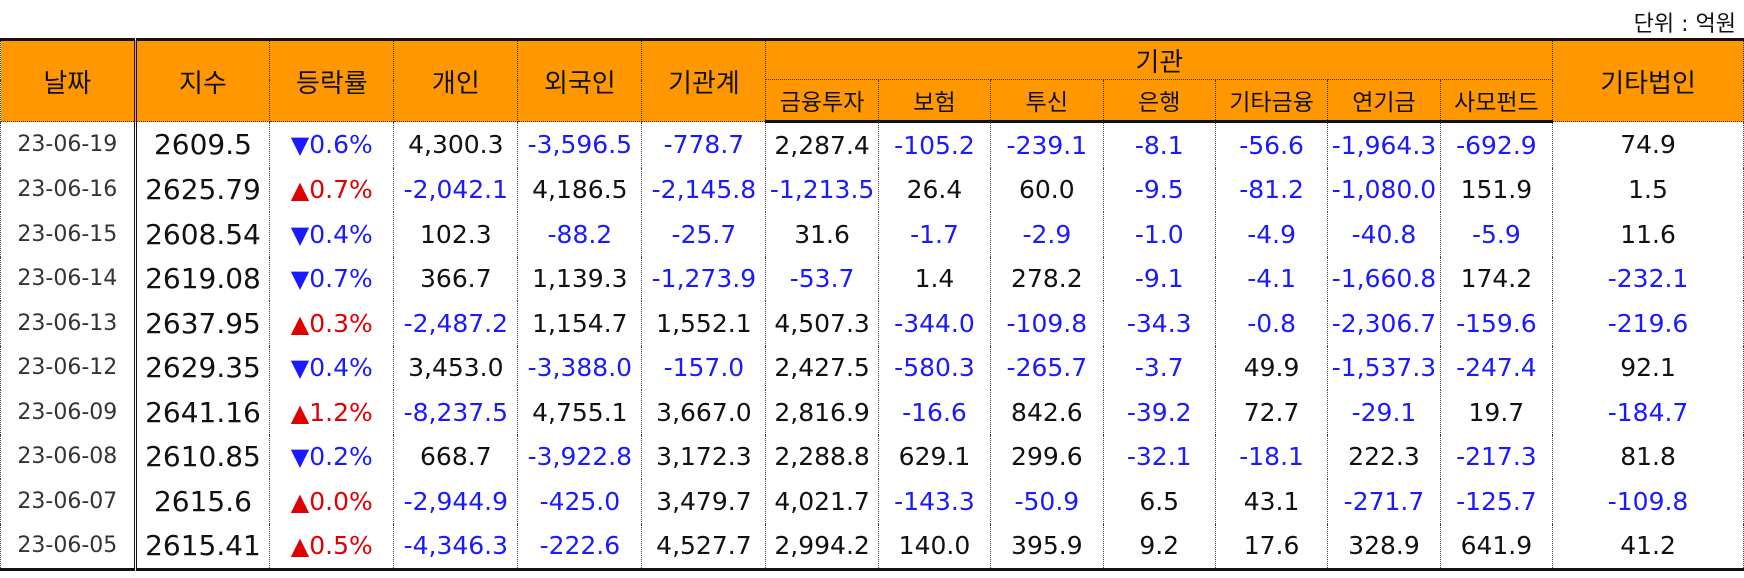  What do you see at coordinates (822, 547) in the screenshot?
I see `cell-financial-investment: 2,994.2` at bounding box center [822, 547].